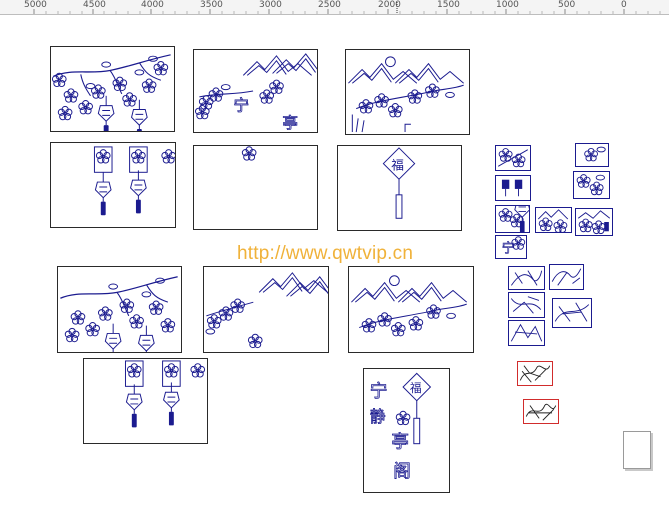  I want to click on thumbnail-artwork: 宁, so click(514, 246).